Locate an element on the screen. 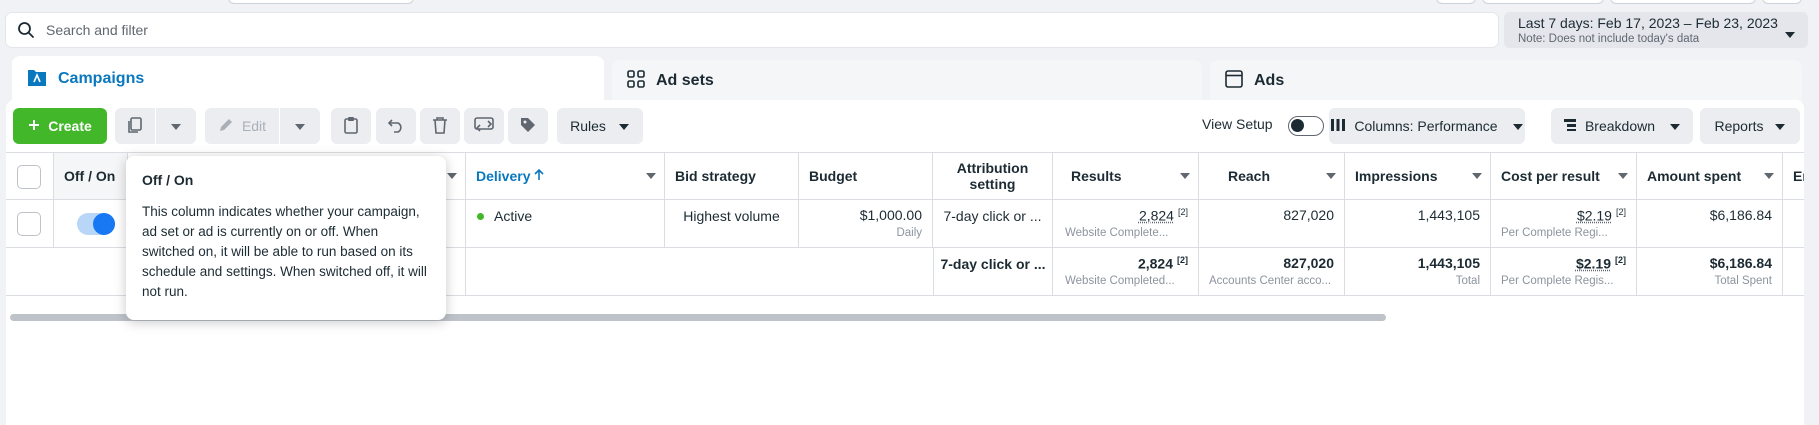 The height and width of the screenshot is (425, 1819). view-setup-label: View Setup is located at coordinates (1237, 124).